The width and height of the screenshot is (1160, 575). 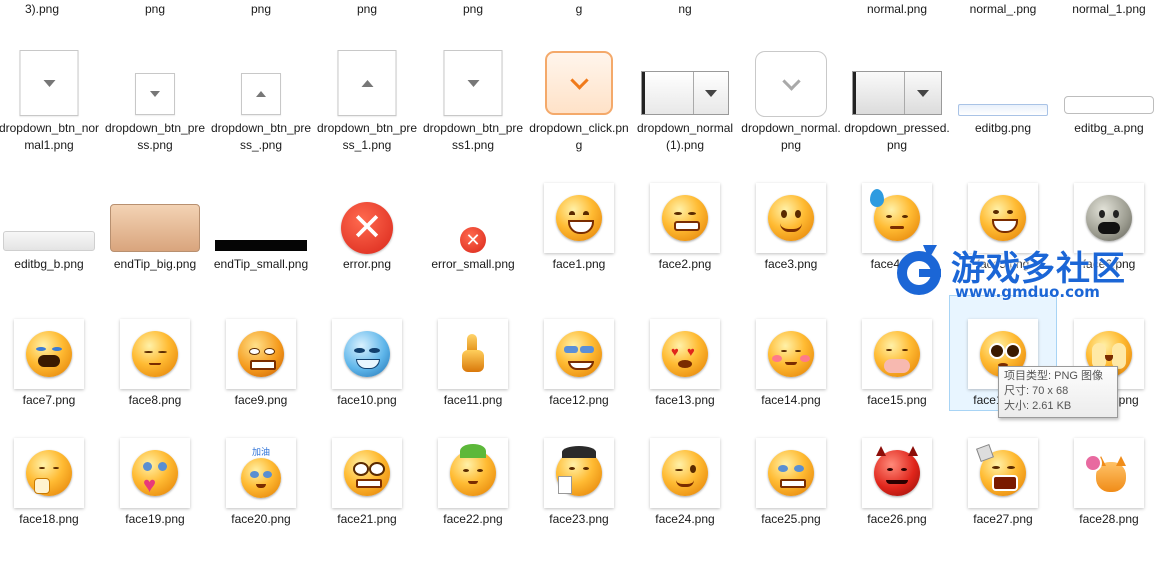 I want to click on tooltip-filesize: 大小: 2.61 KB, so click(x=1038, y=406).